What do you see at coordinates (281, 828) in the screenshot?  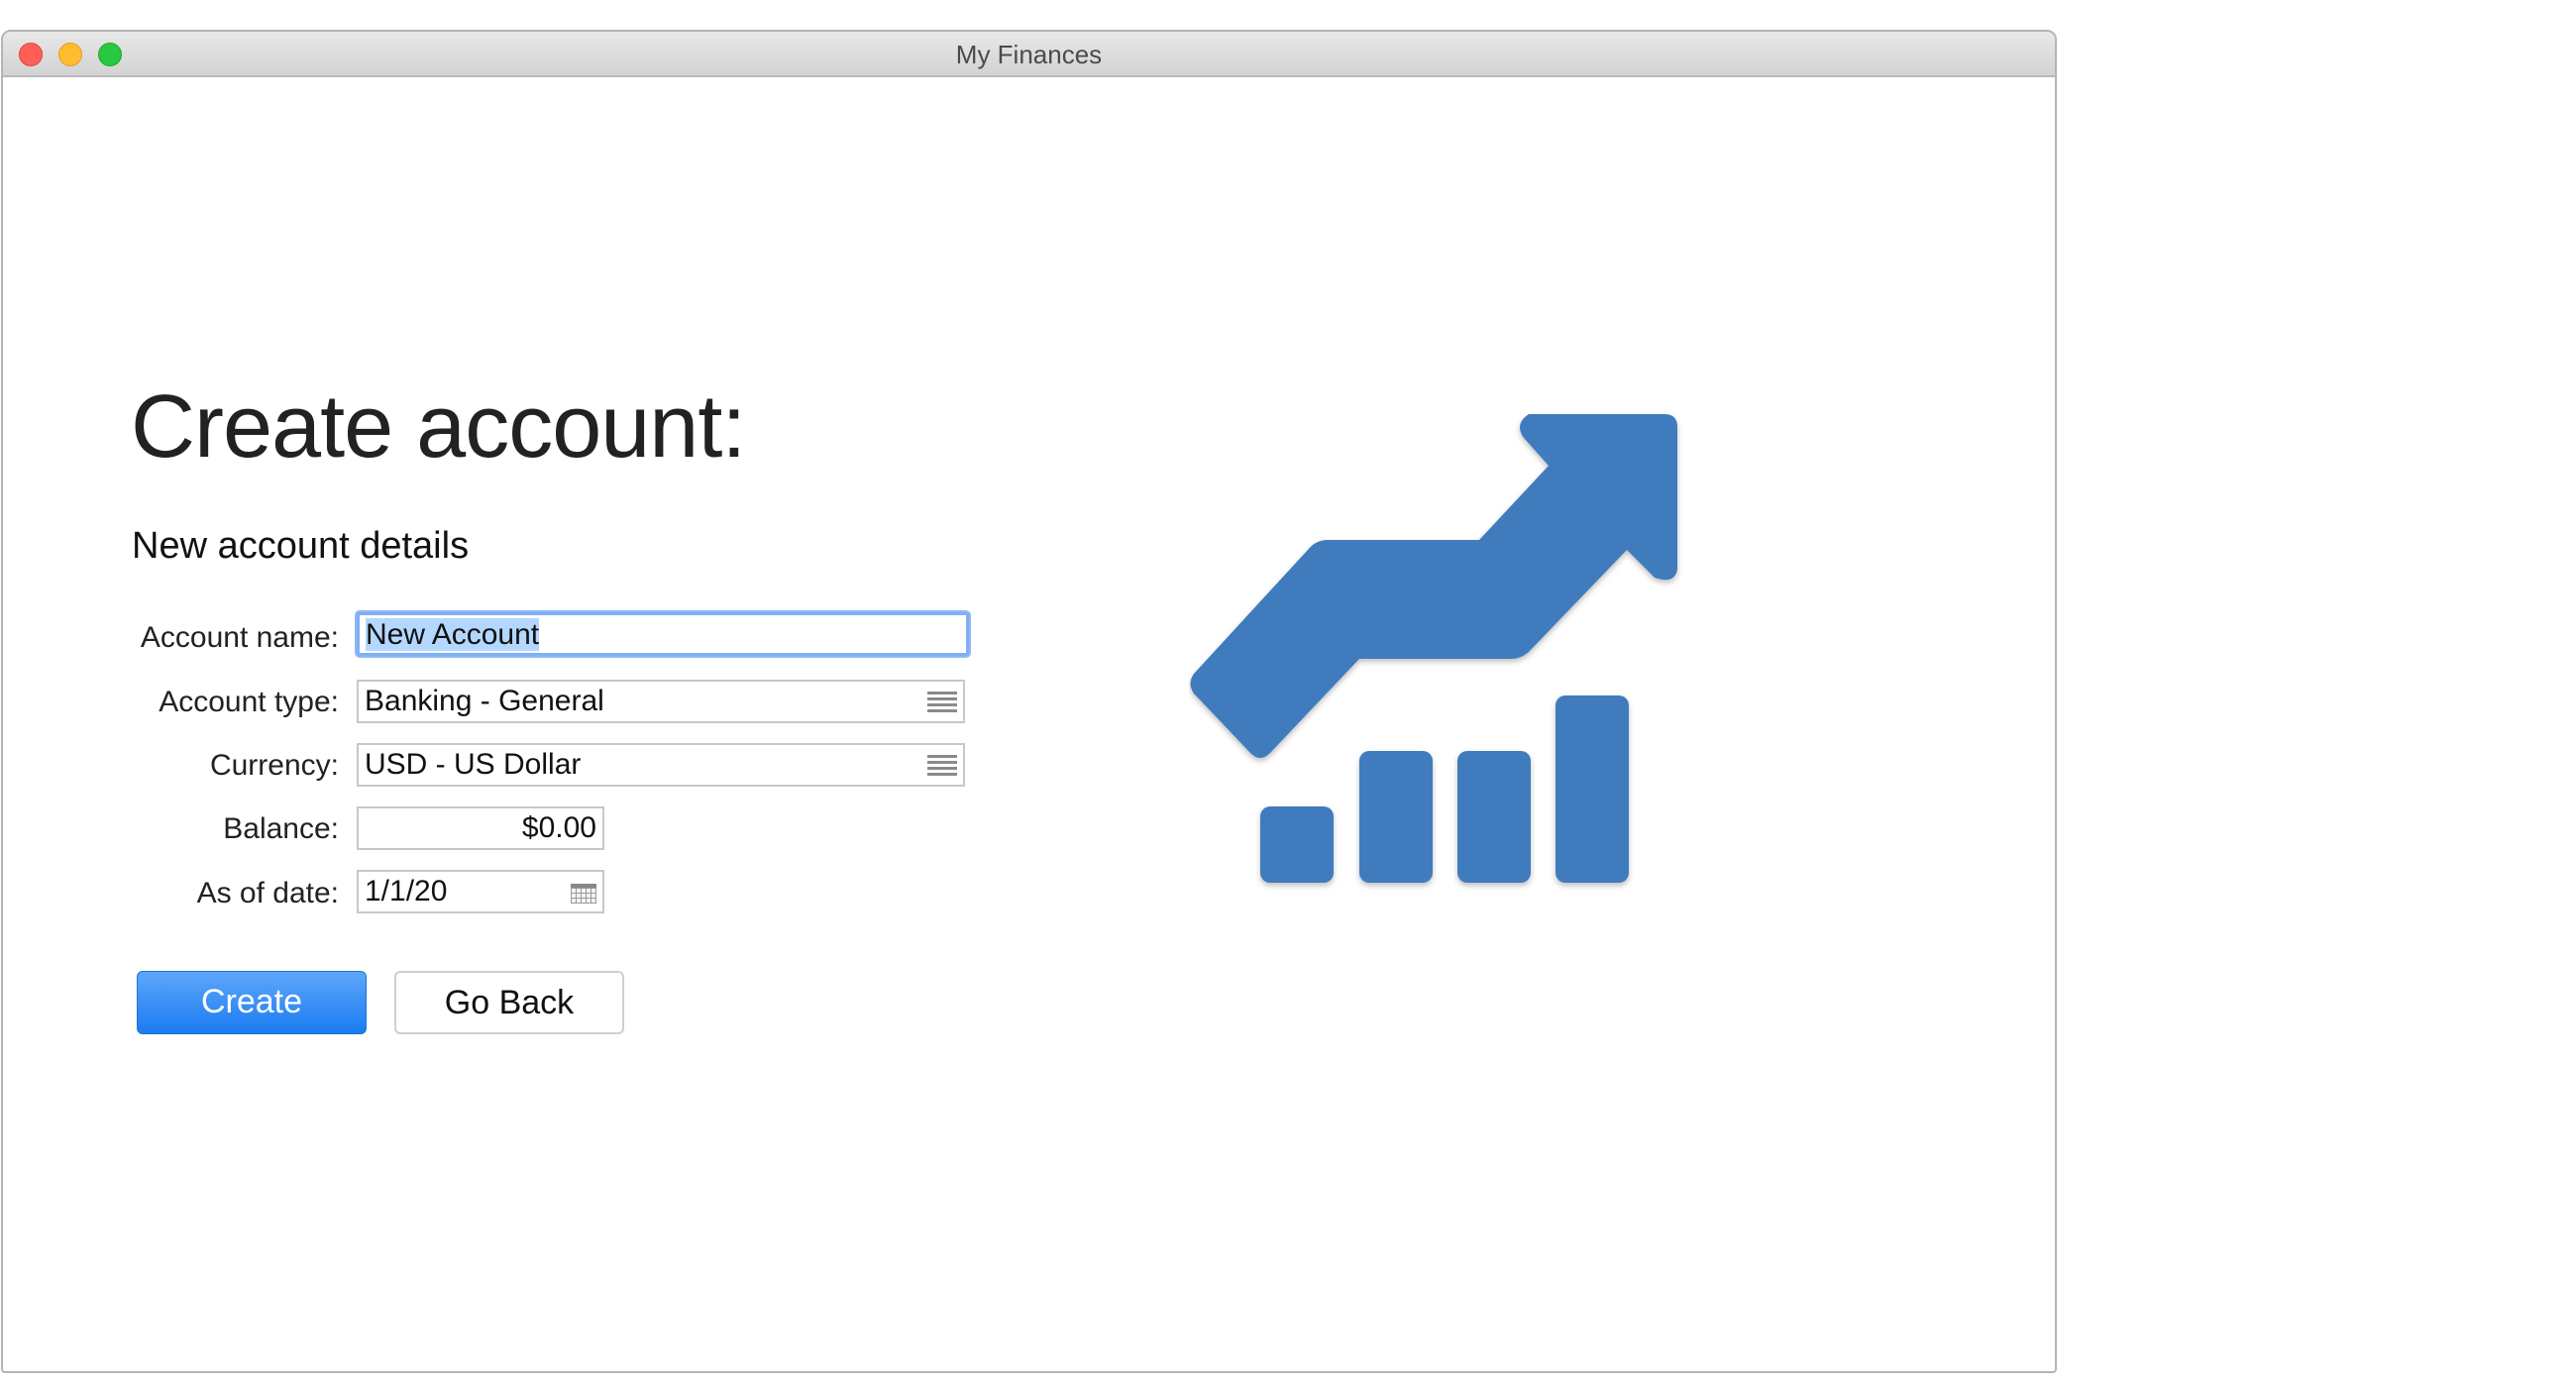 I see `balance-label: Balance:` at bounding box center [281, 828].